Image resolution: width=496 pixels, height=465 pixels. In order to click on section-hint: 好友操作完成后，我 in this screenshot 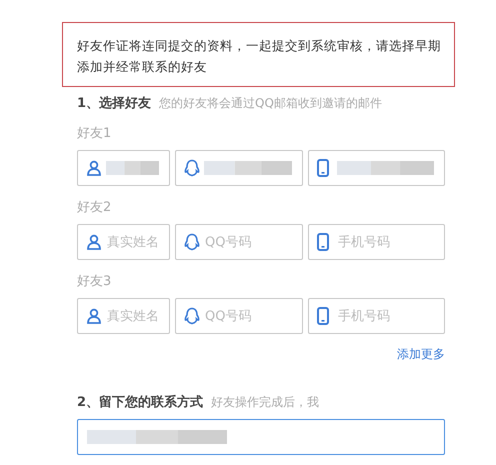, I will do `click(265, 402)`.